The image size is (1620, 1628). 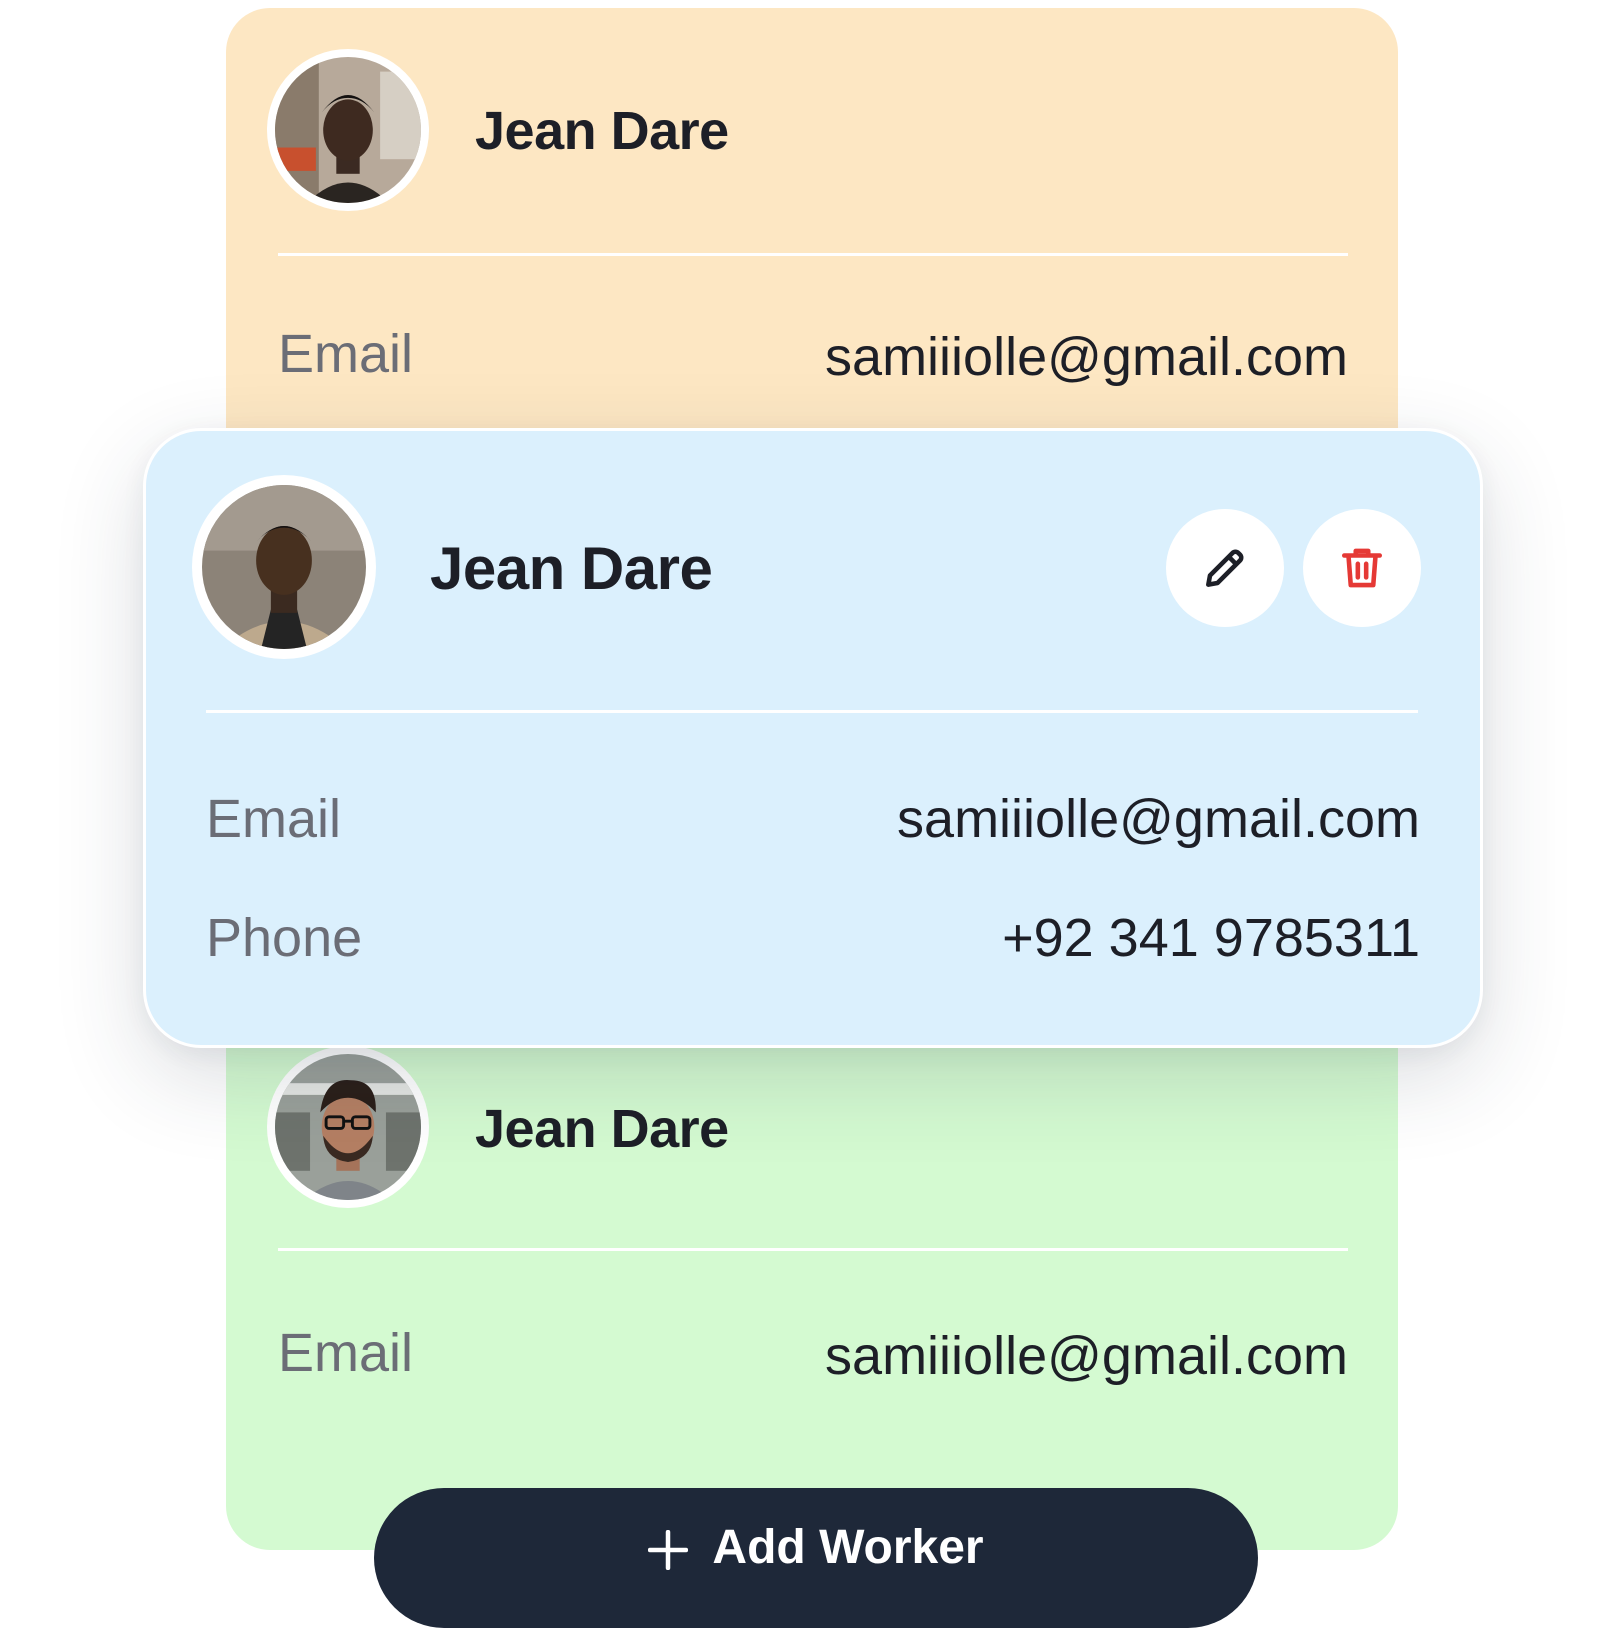 I want to click on plus-icon, so click(x=668, y=1550).